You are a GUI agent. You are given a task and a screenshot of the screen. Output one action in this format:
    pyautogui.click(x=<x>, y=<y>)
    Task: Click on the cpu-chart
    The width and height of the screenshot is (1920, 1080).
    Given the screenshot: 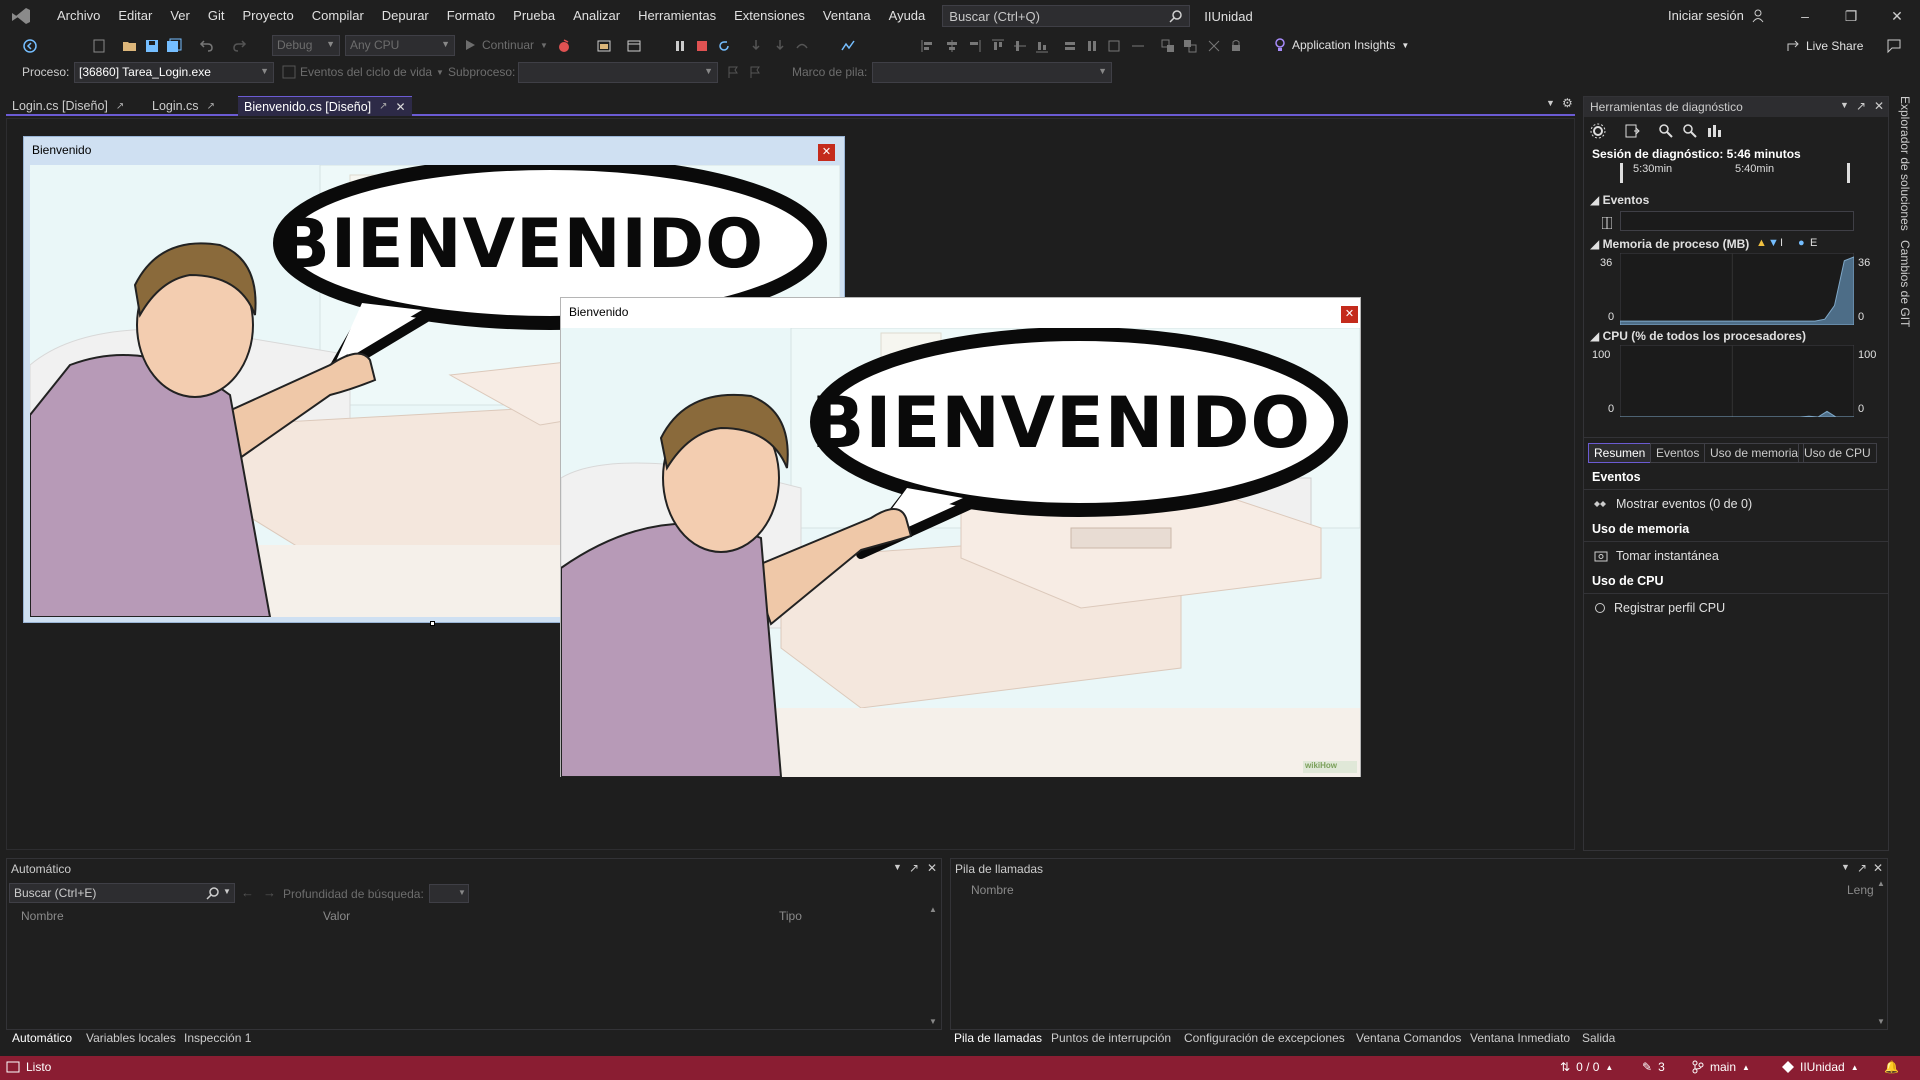 What is the action you would take?
    pyautogui.click(x=1737, y=381)
    